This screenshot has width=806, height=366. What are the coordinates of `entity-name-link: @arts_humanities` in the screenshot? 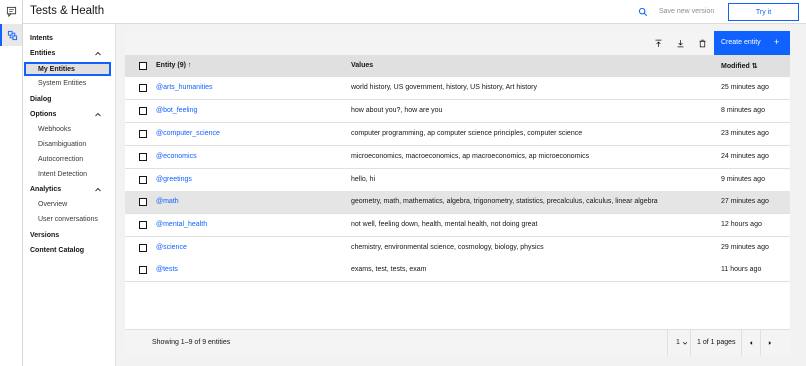 It's located at (184, 87).